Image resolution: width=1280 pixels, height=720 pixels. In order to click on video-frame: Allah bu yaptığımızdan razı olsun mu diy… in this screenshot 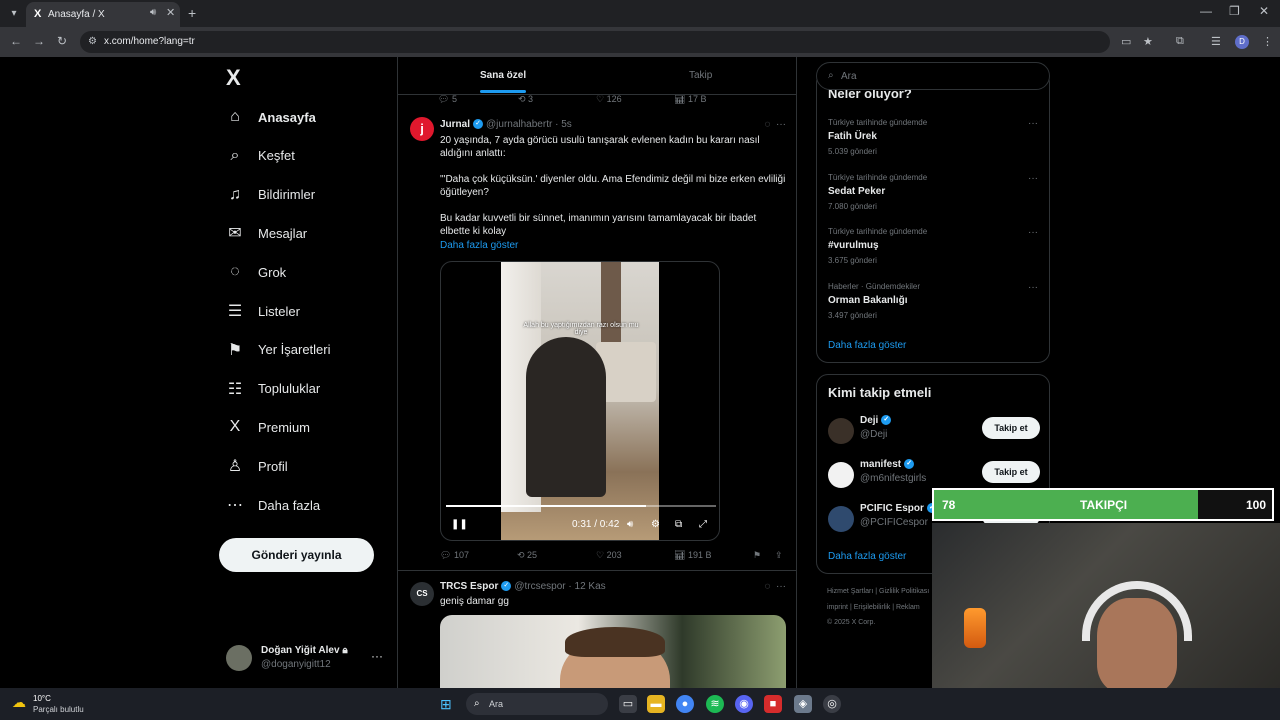, I will do `click(580, 401)`.